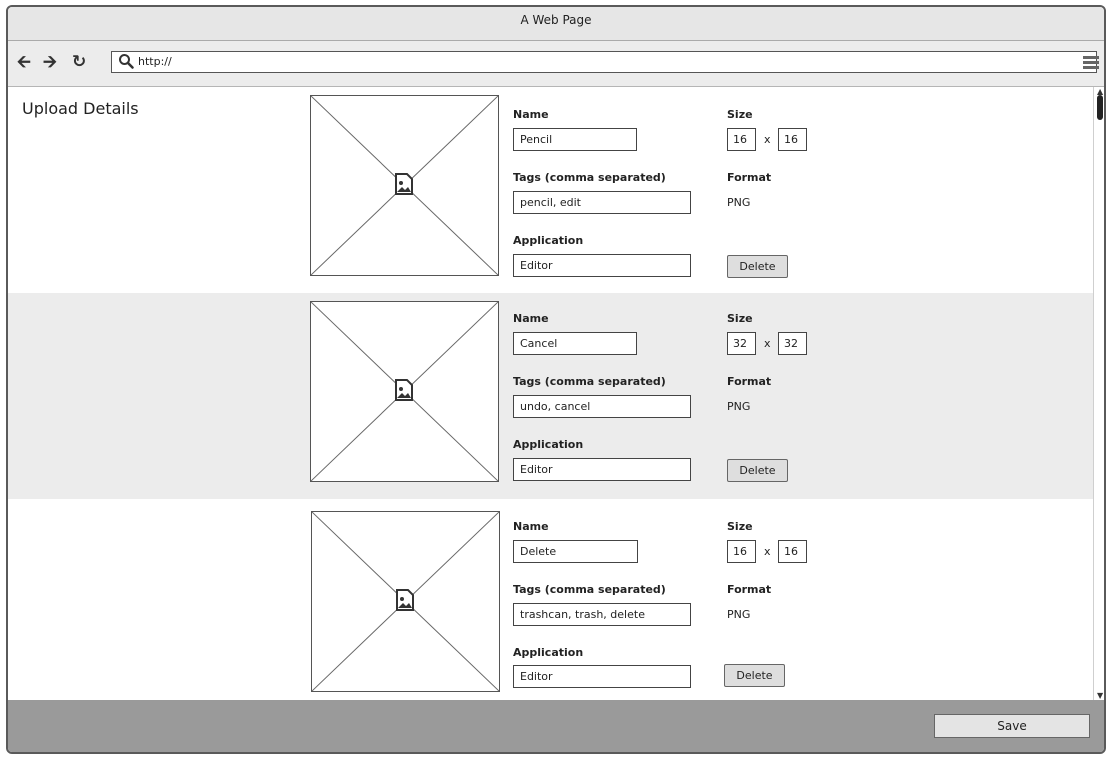  I want to click on name-field: Delete, so click(575, 551).